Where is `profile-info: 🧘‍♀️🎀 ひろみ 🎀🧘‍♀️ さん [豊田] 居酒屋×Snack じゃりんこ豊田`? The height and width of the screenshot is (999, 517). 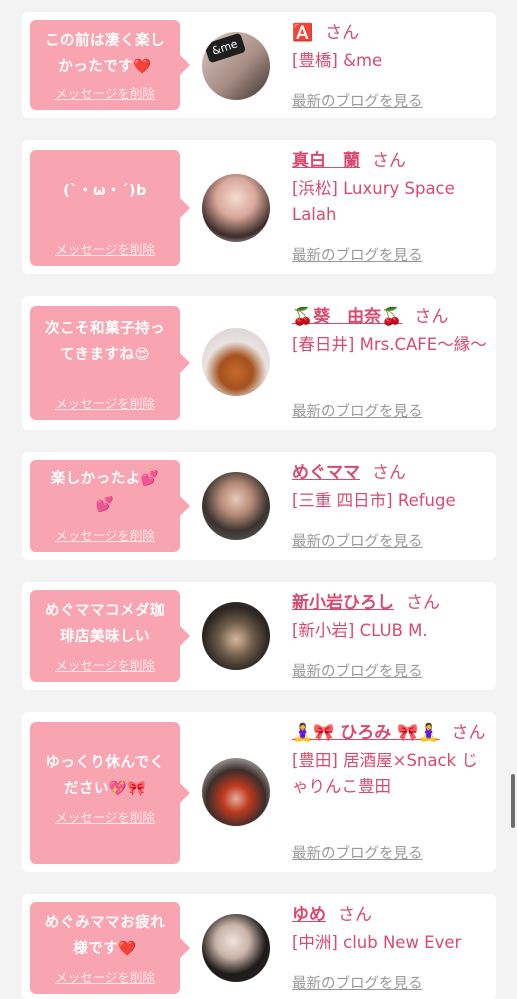 profile-info: 🧘‍♀️🎀 ひろみ 🎀🧘‍♀️ さん [豊田] 居酒屋×Snack じゃりんこ豊田 is located at coordinates (390, 760).